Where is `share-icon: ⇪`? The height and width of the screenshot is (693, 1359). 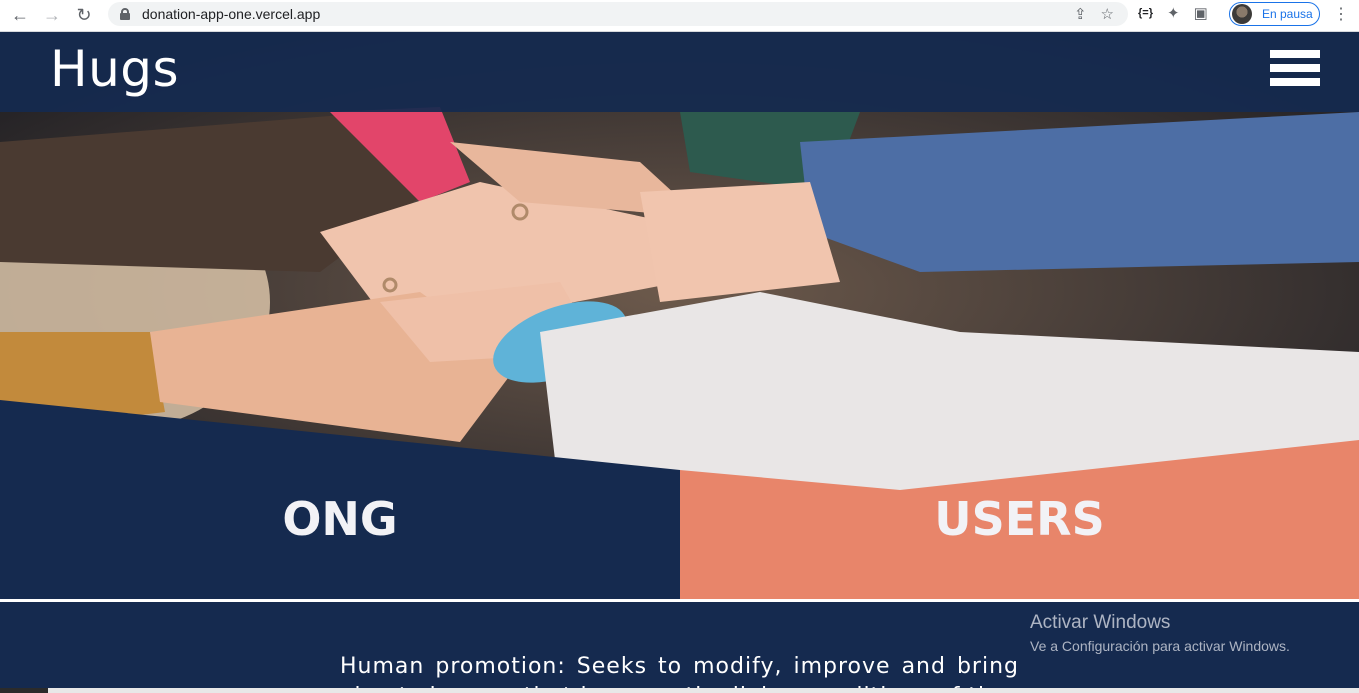
share-icon: ⇪ is located at coordinates (1080, 14).